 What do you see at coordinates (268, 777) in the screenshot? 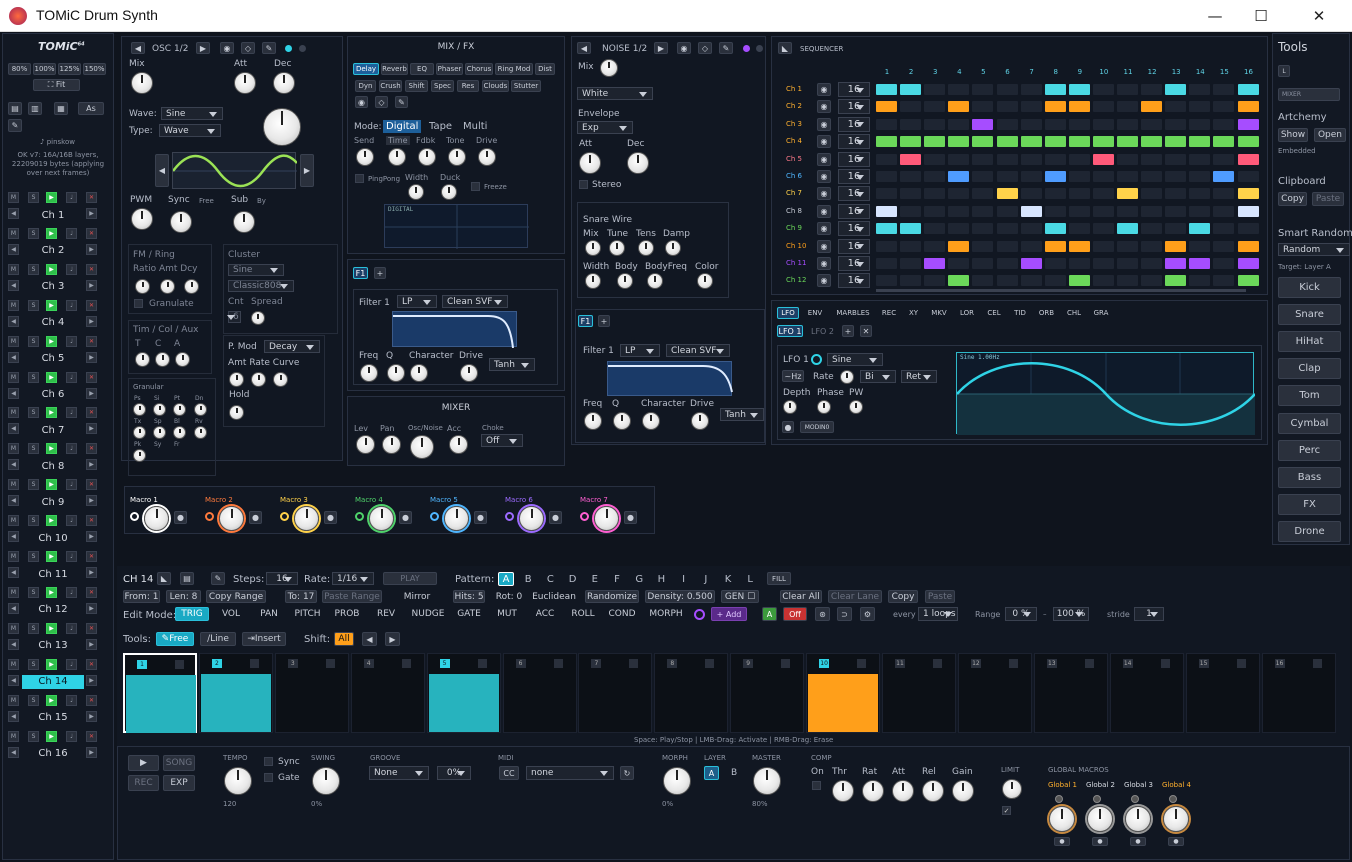
I see `gate-checkbox` at bounding box center [268, 777].